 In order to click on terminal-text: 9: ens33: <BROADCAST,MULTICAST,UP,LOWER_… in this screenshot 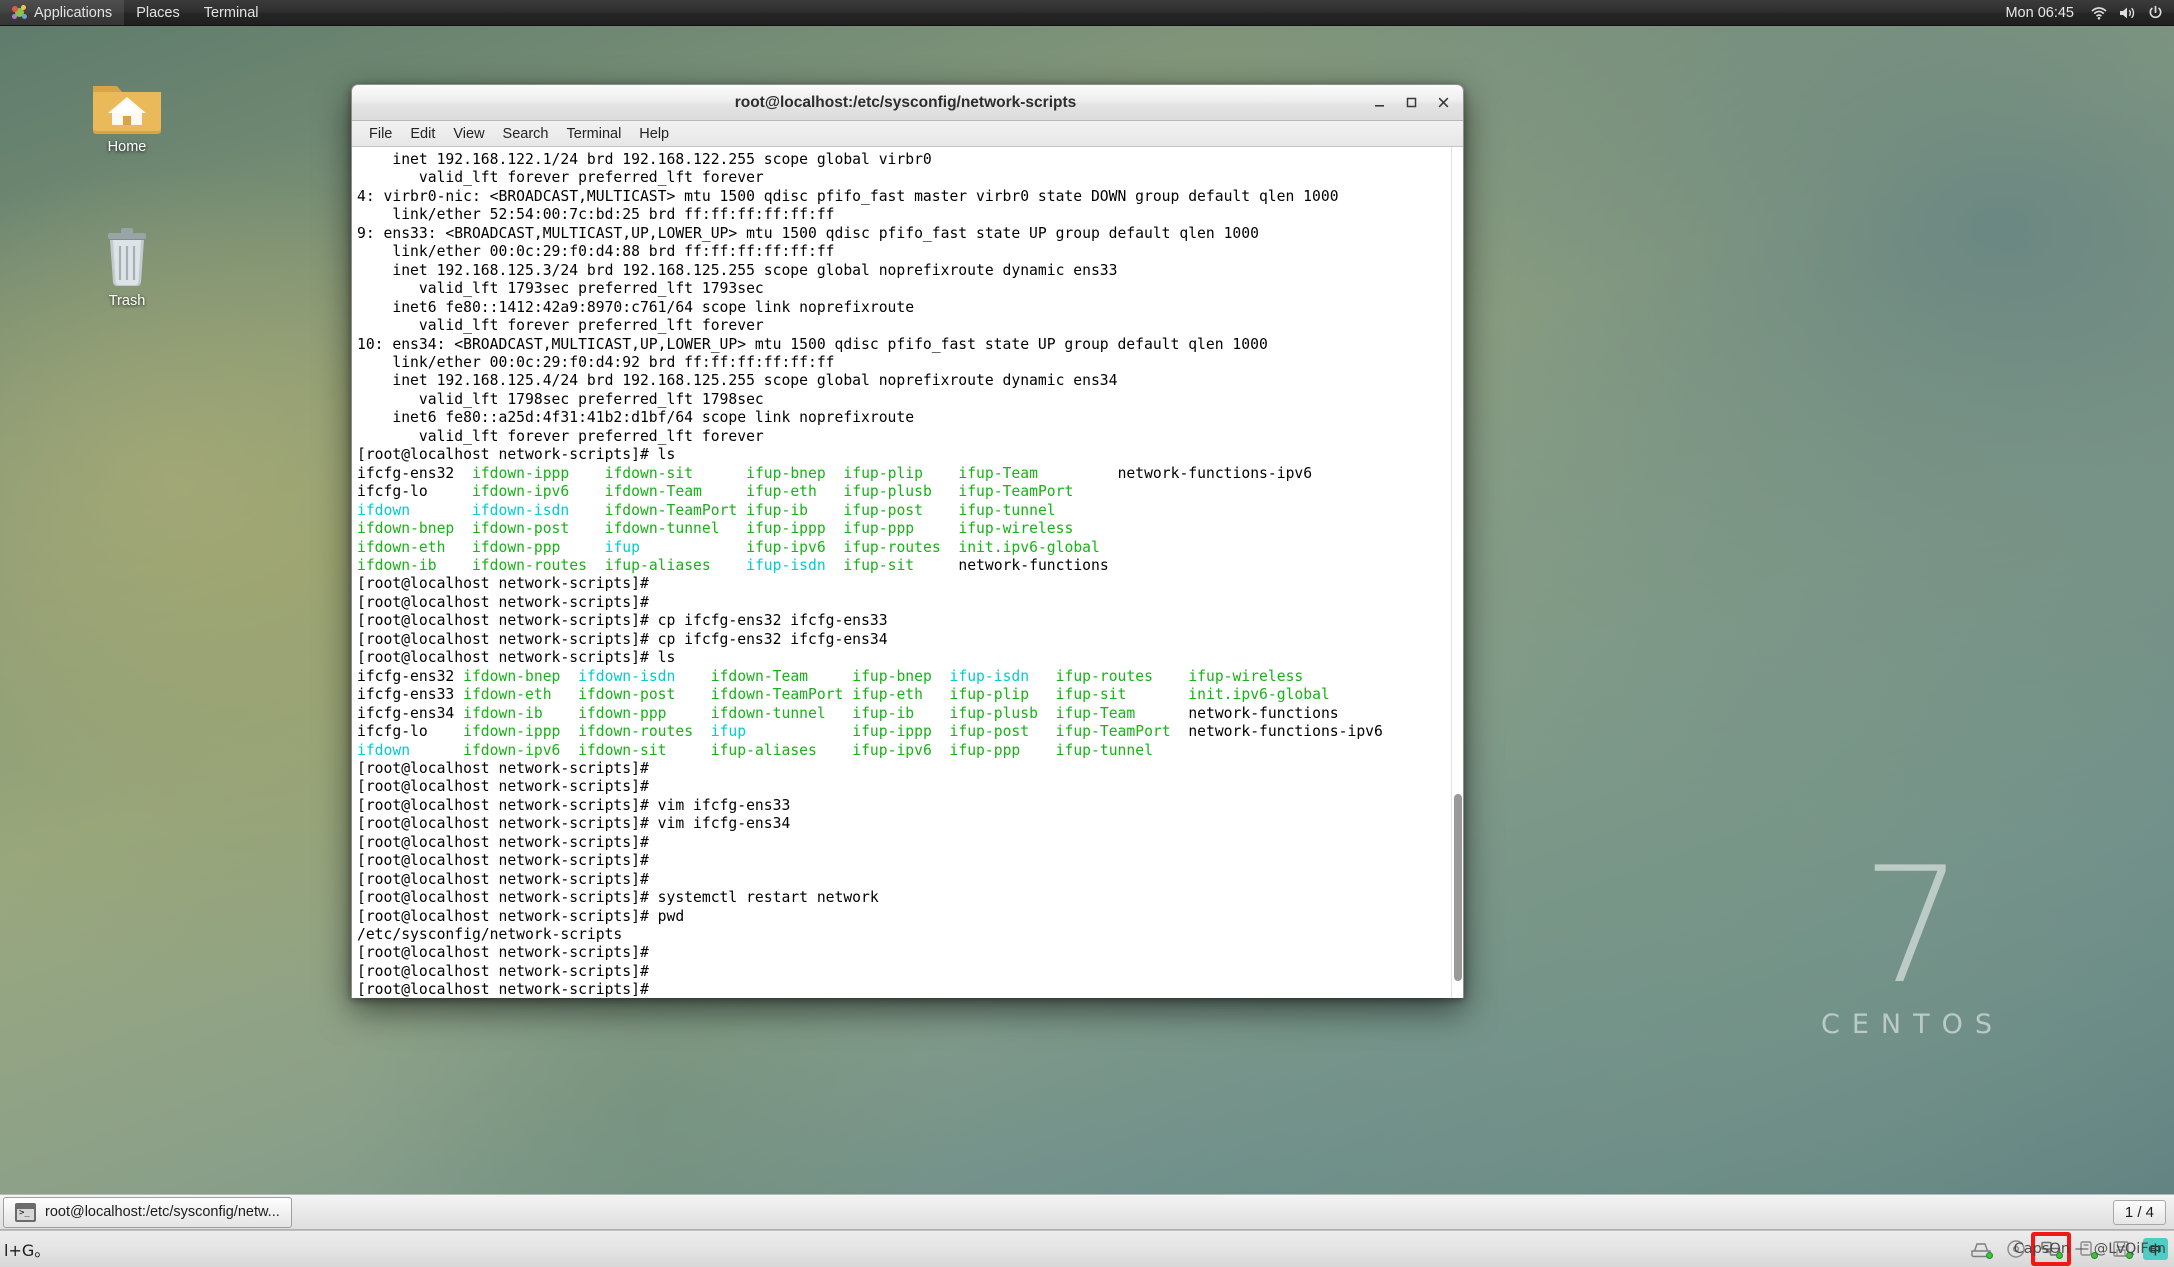, I will do `click(808, 233)`.